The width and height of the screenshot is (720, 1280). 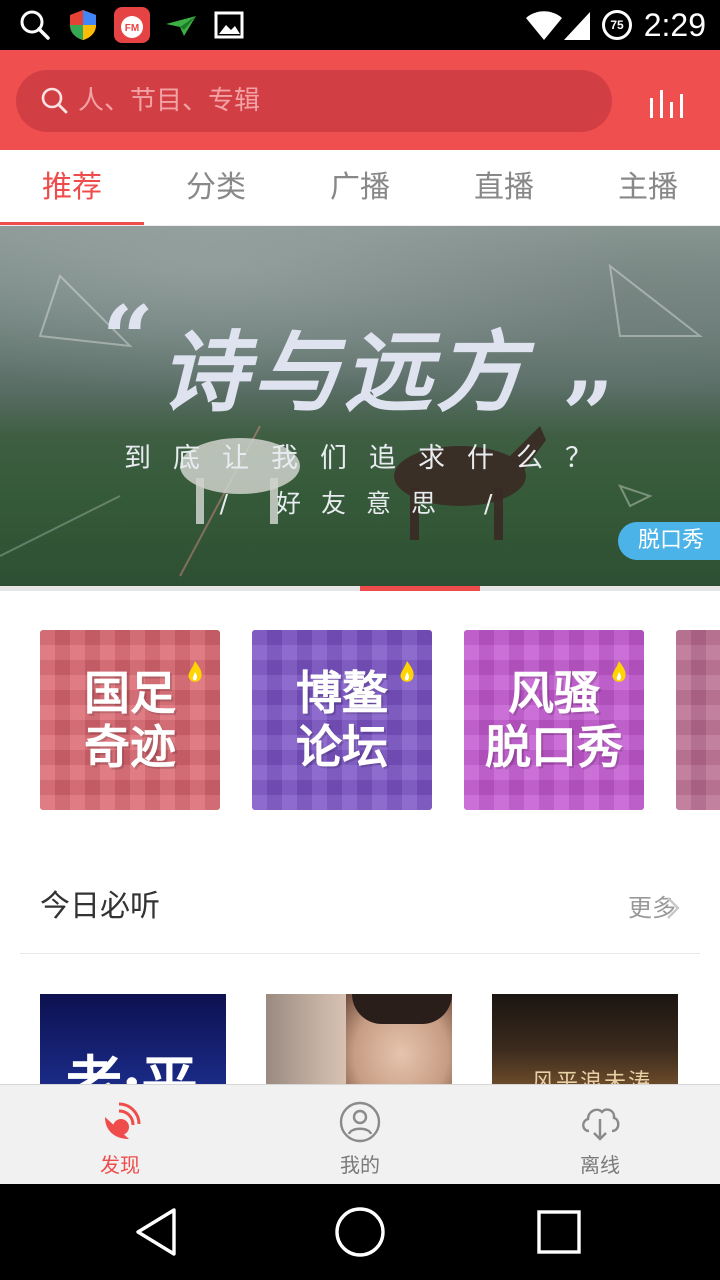 What do you see at coordinates (120, 1165) in the screenshot?
I see `nav-discover-label: 发现` at bounding box center [120, 1165].